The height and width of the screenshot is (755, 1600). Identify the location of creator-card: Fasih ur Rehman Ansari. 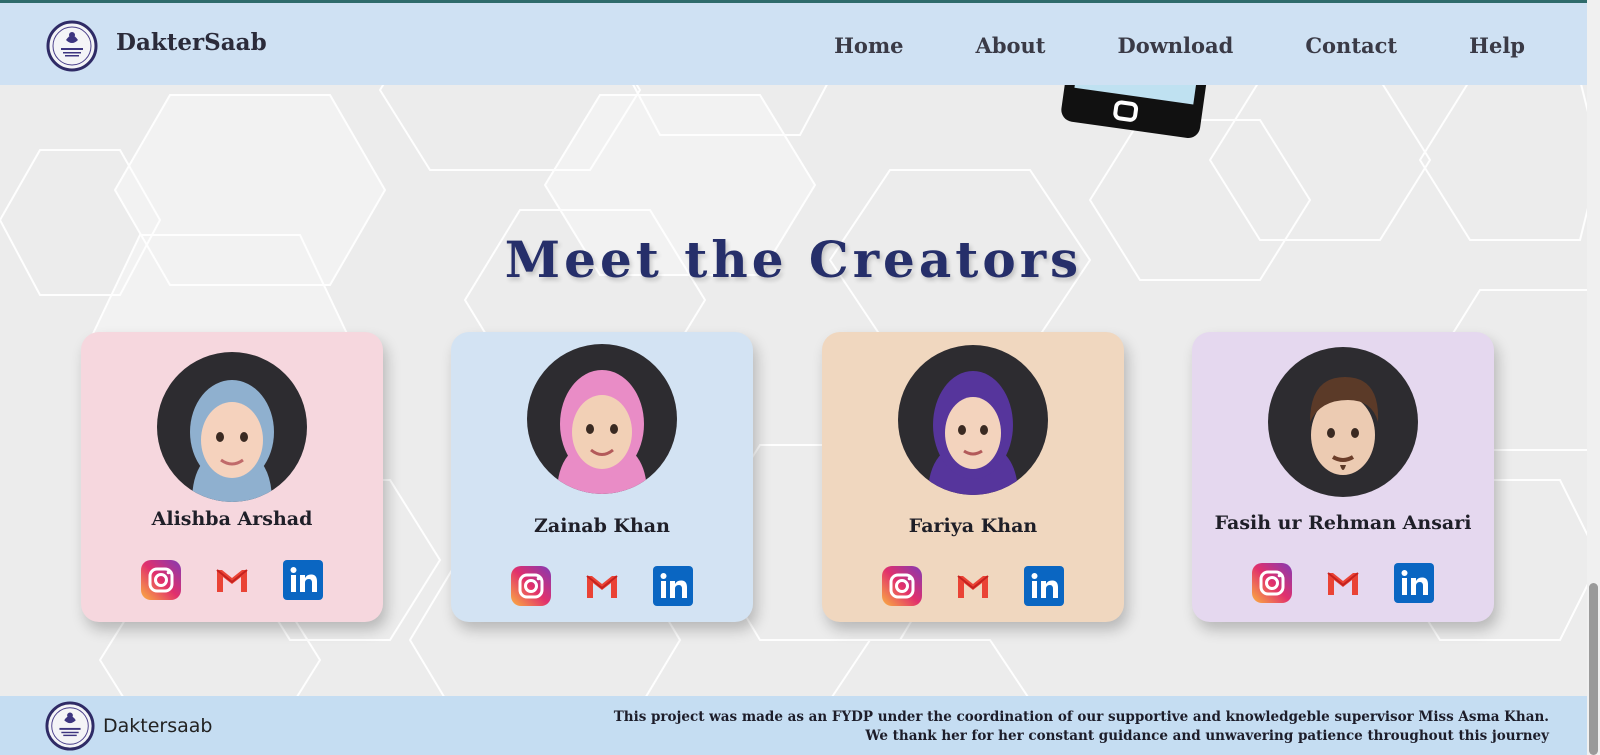
(1343, 477).